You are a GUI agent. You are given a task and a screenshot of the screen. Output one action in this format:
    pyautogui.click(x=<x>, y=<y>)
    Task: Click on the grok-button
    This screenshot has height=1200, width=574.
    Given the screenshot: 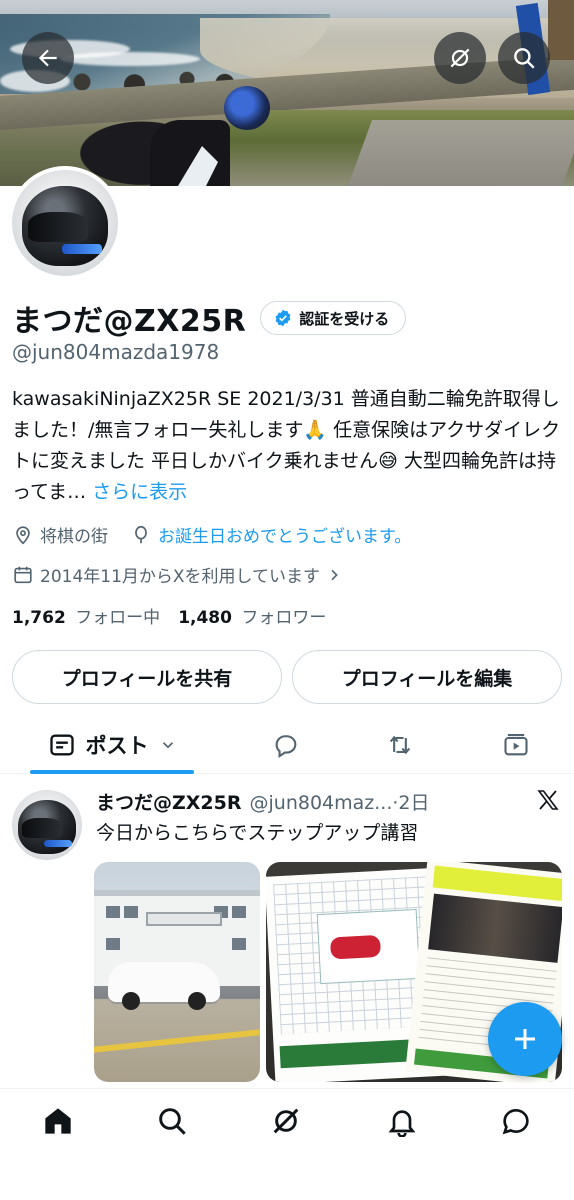 What is the action you would take?
    pyautogui.click(x=460, y=58)
    